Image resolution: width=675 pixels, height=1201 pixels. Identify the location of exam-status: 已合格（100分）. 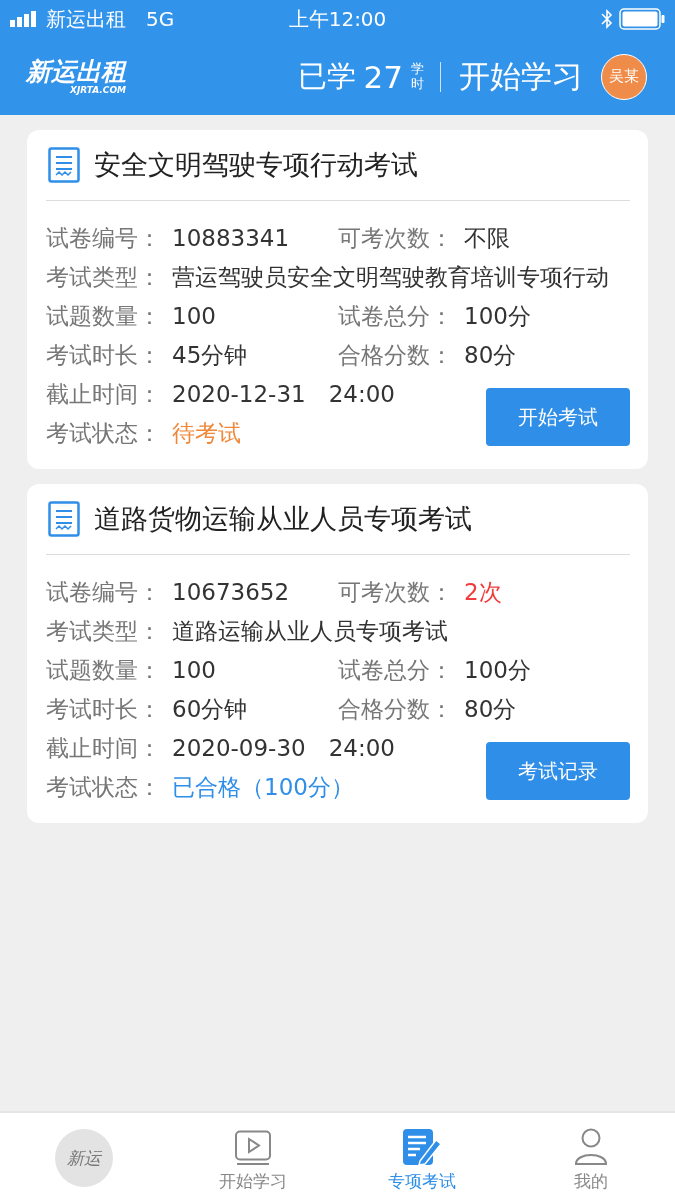
(263, 787).